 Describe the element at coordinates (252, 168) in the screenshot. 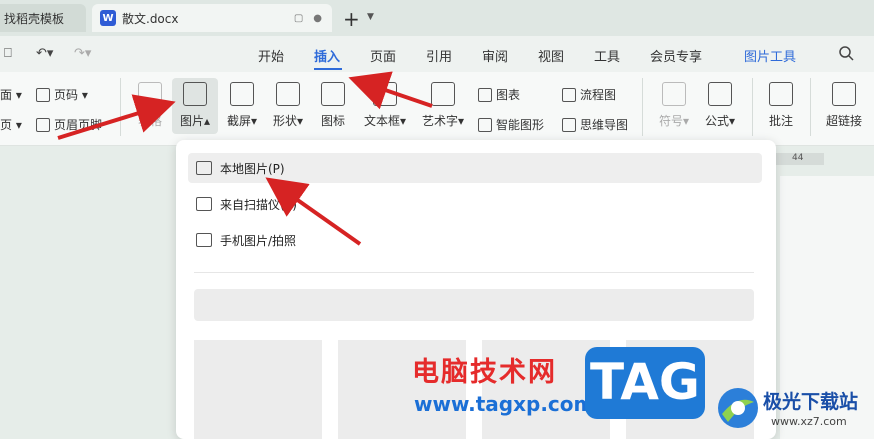

I see `local-picture-label: 本地图片(P)` at that location.